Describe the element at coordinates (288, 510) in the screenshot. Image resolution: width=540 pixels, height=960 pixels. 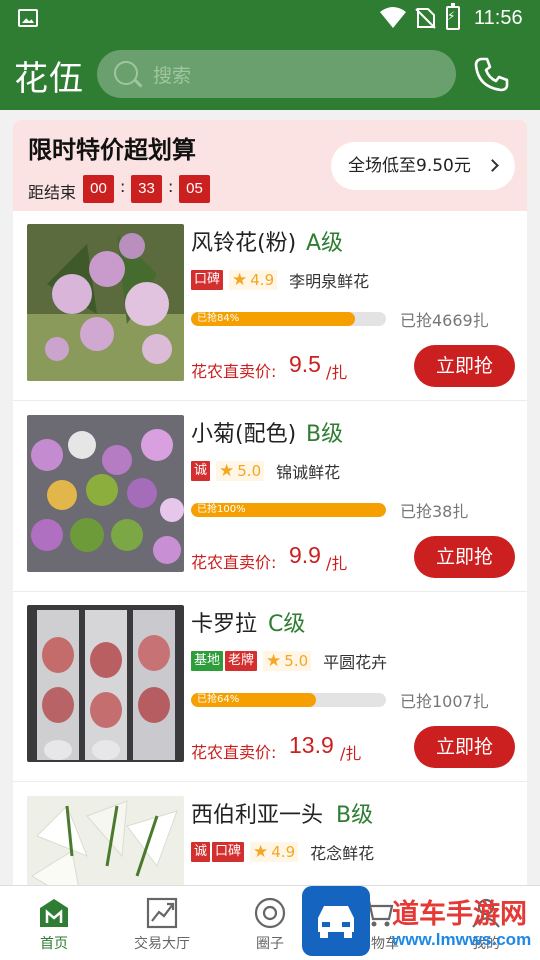
I see `sold-progress-bar: 已抢100%` at that location.